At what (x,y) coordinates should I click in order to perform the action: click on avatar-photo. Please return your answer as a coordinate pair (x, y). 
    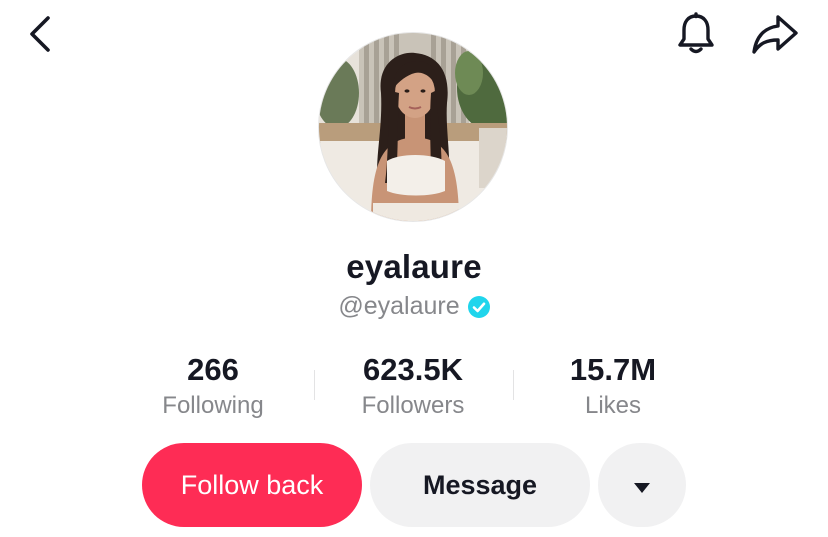
    Looking at the image, I should click on (413, 127).